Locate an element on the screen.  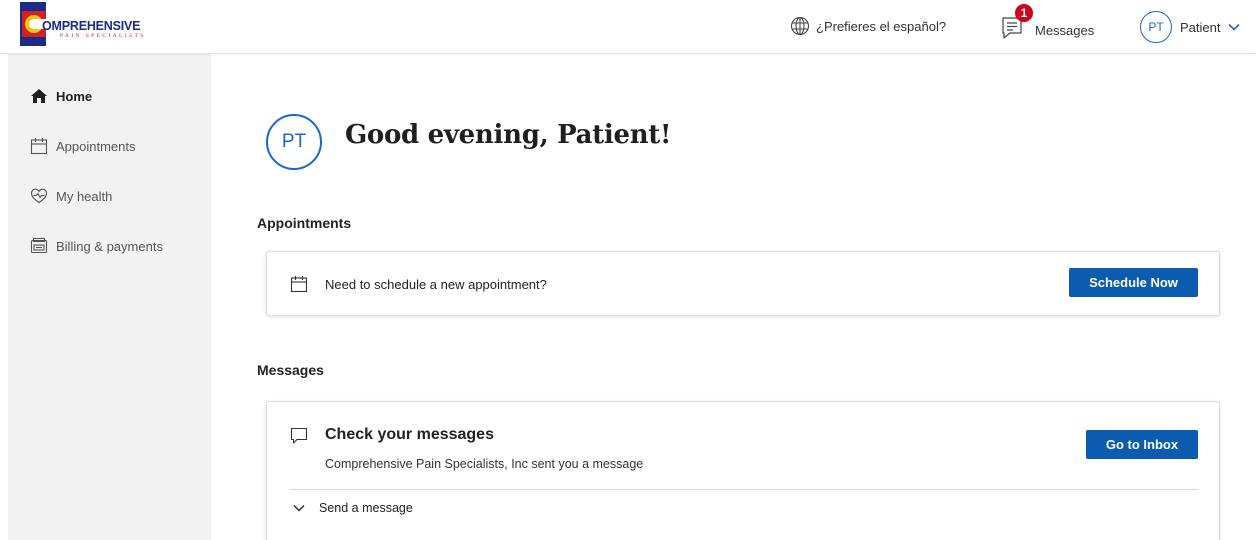
header-messages-link: 1 Messages is located at coordinates (1048, 23).